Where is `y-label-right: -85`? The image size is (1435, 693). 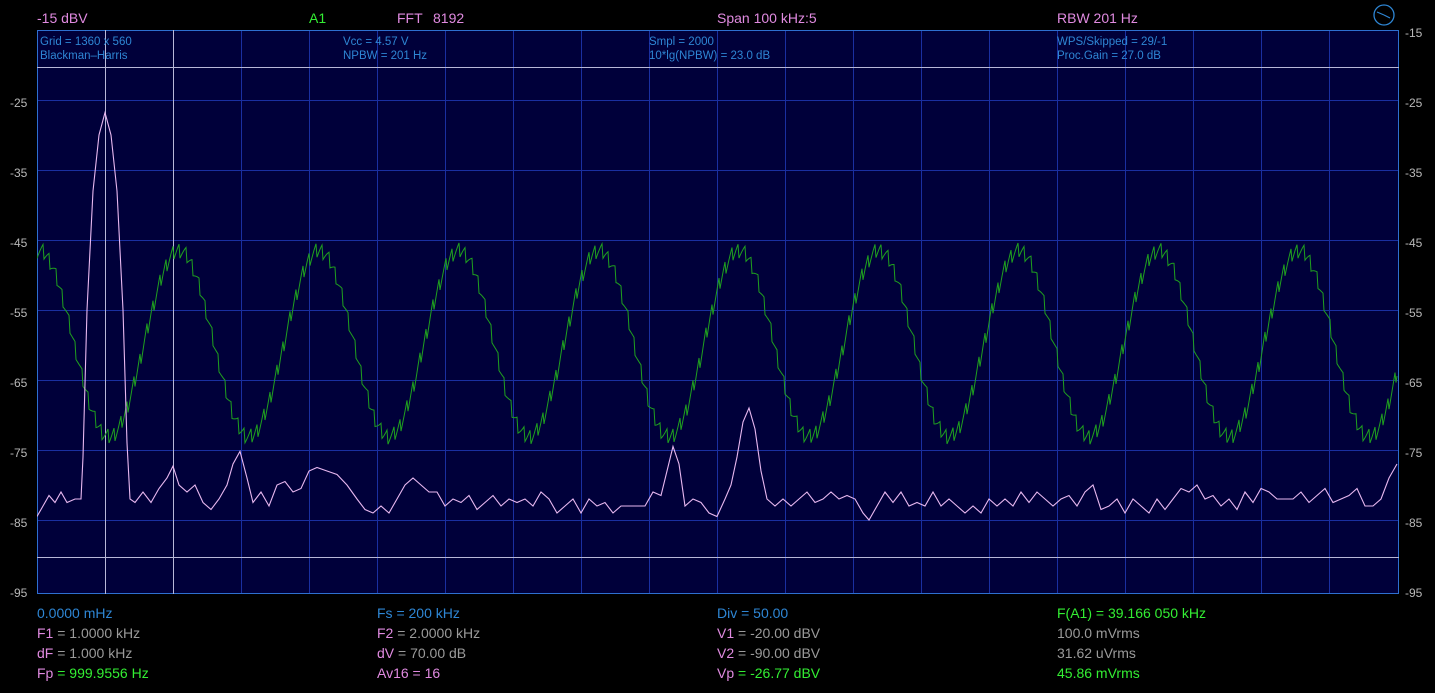
y-label-right: -85 is located at coordinates (1414, 523).